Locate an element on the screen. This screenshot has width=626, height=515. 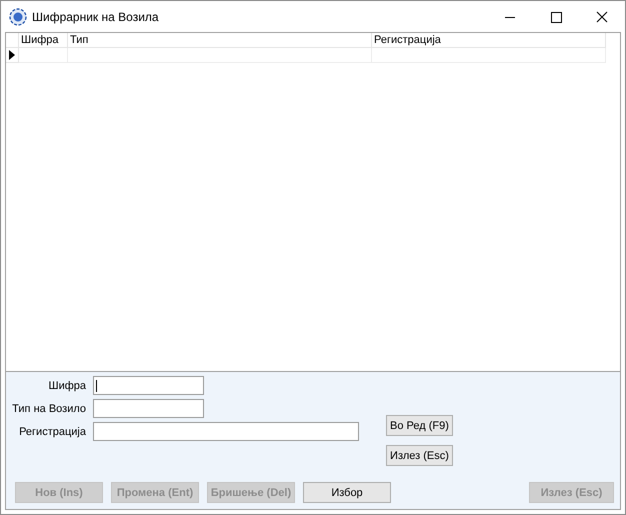
window-title: Шифрарник на Возила is located at coordinates (95, 17).